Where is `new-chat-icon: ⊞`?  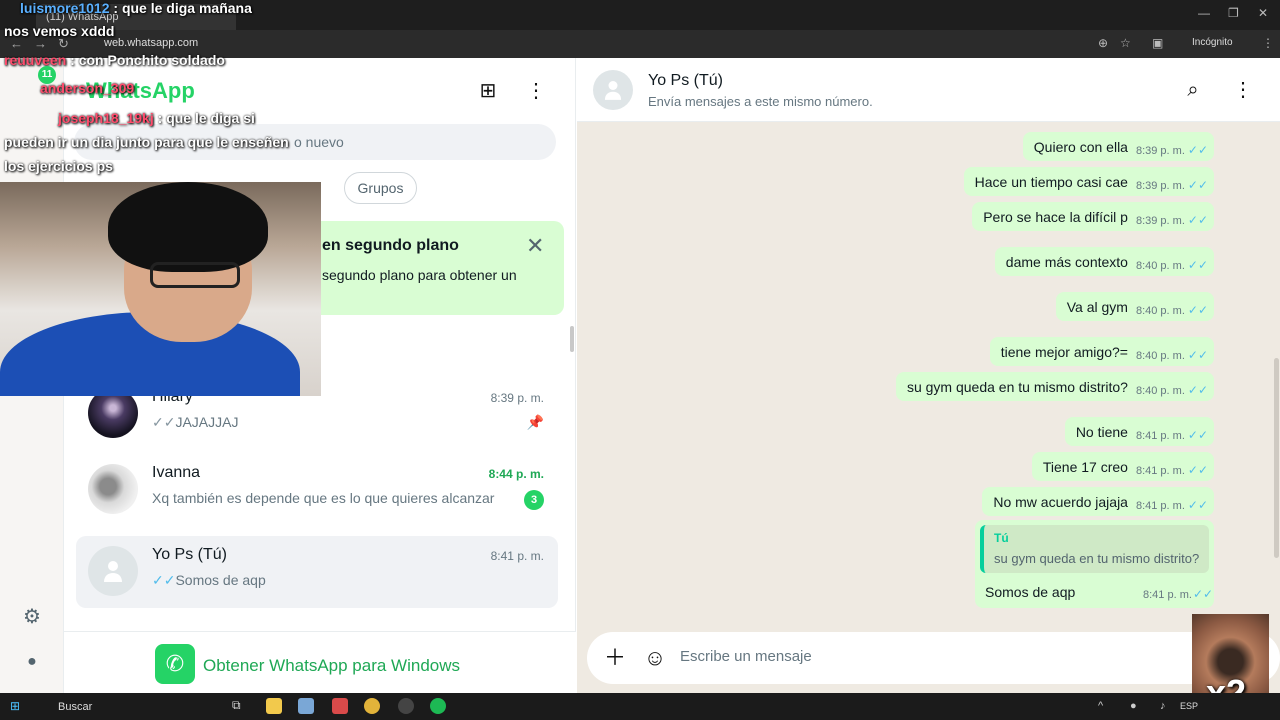 new-chat-icon: ⊞ is located at coordinates (488, 91).